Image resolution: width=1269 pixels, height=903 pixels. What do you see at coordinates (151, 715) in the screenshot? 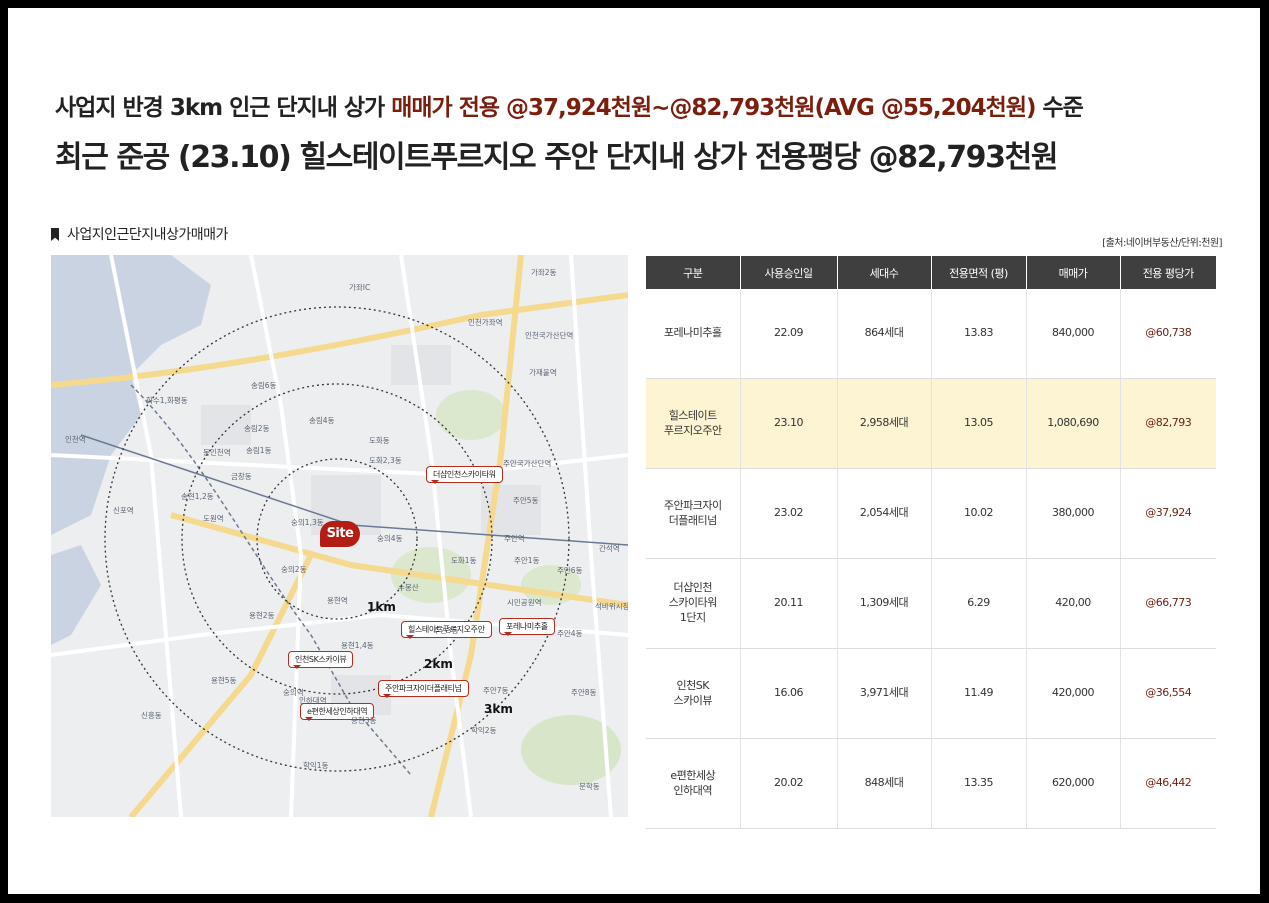
I see `map-place-label: 신흥동` at bounding box center [151, 715].